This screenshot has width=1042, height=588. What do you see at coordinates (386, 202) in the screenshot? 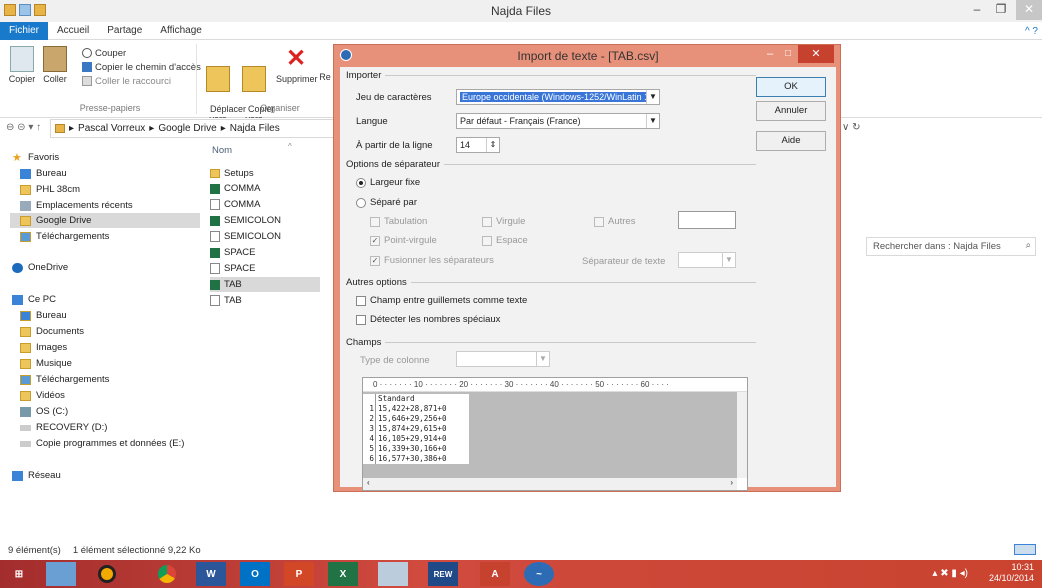
I see `radio-separated-by: Séparé par` at bounding box center [386, 202].